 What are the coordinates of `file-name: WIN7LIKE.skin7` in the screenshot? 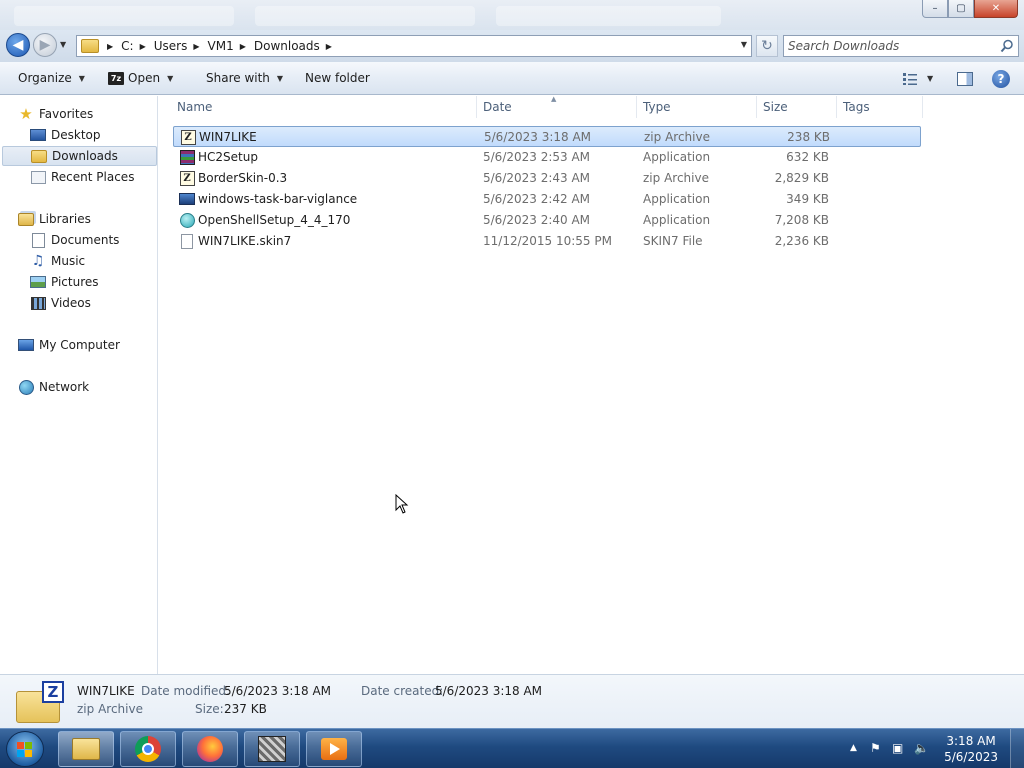 It's located at (245, 241).